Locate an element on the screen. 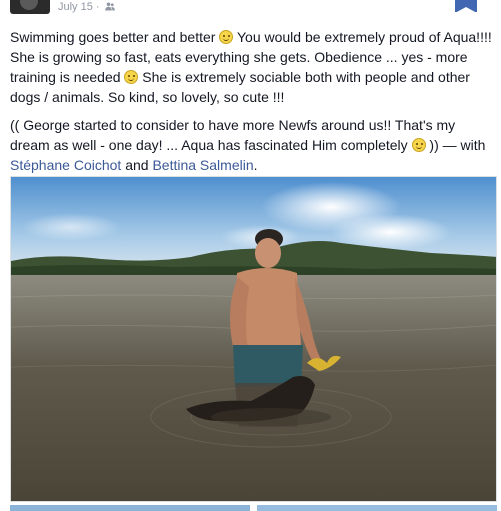  author-avatar is located at coordinates (30, 7).